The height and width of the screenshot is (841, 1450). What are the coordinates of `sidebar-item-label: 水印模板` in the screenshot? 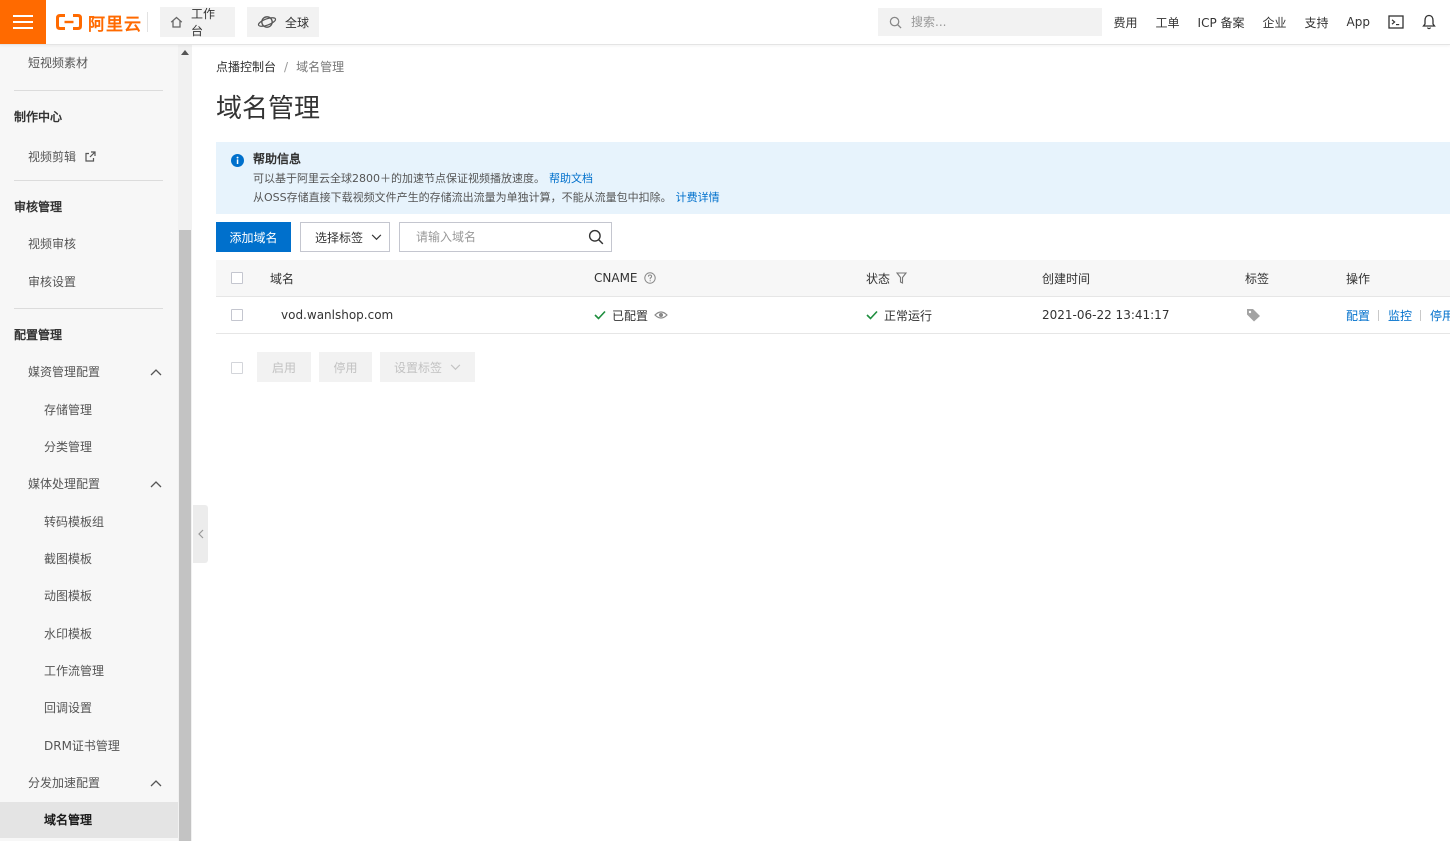 It's located at (68, 634).